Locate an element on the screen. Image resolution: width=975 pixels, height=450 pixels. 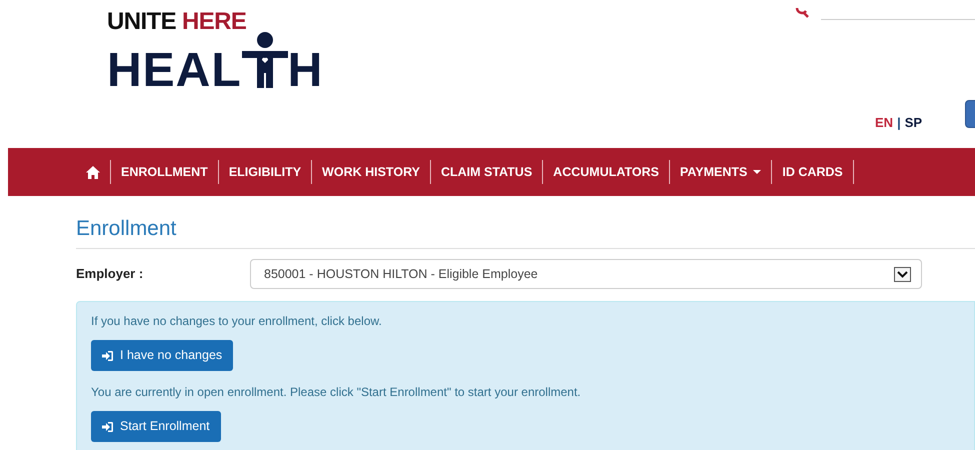
nav-dropdown: PAYMENTS is located at coordinates (721, 172).